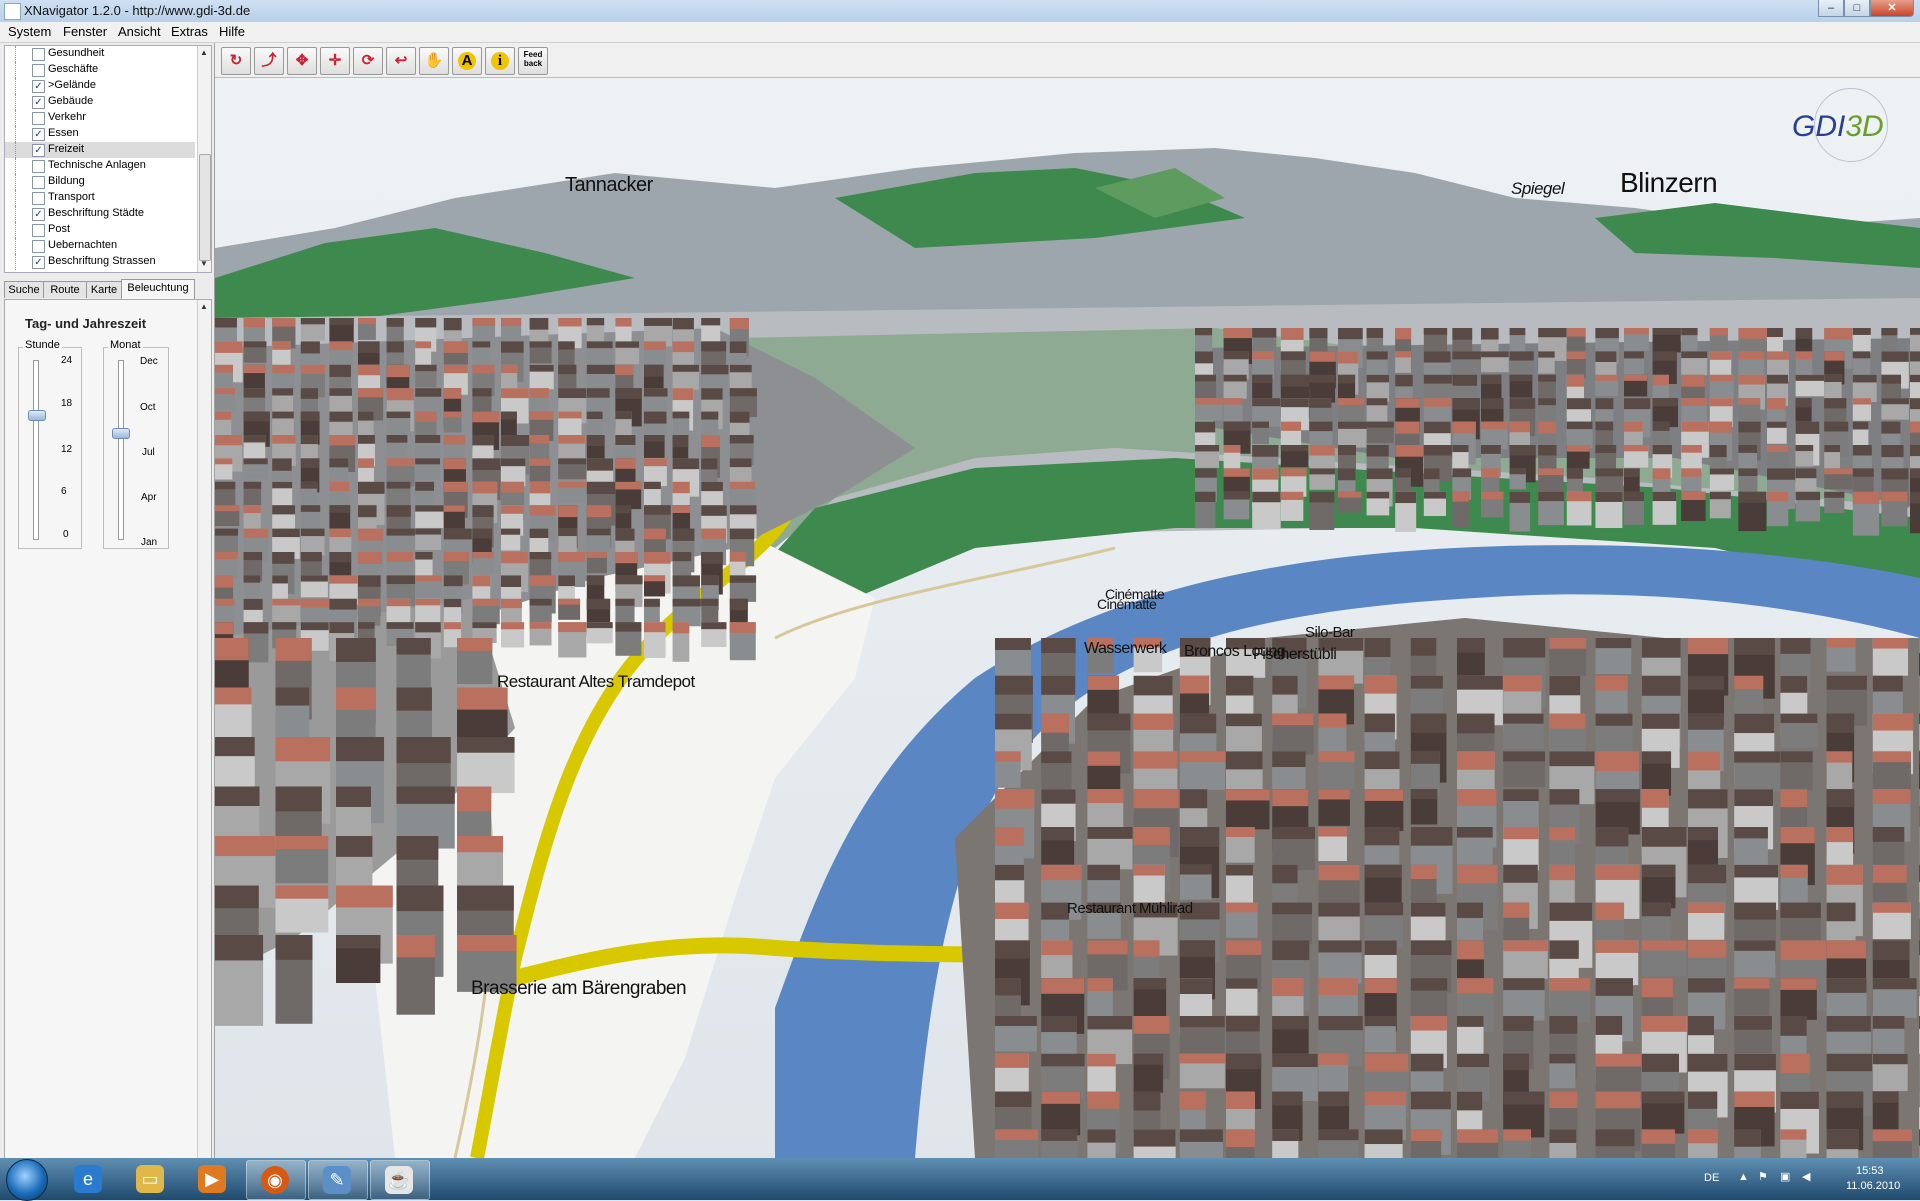 This screenshot has width=1920, height=1201. Describe the element at coordinates (1295, 655) in the screenshot. I see `map-label: Fischerstübli` at that location.